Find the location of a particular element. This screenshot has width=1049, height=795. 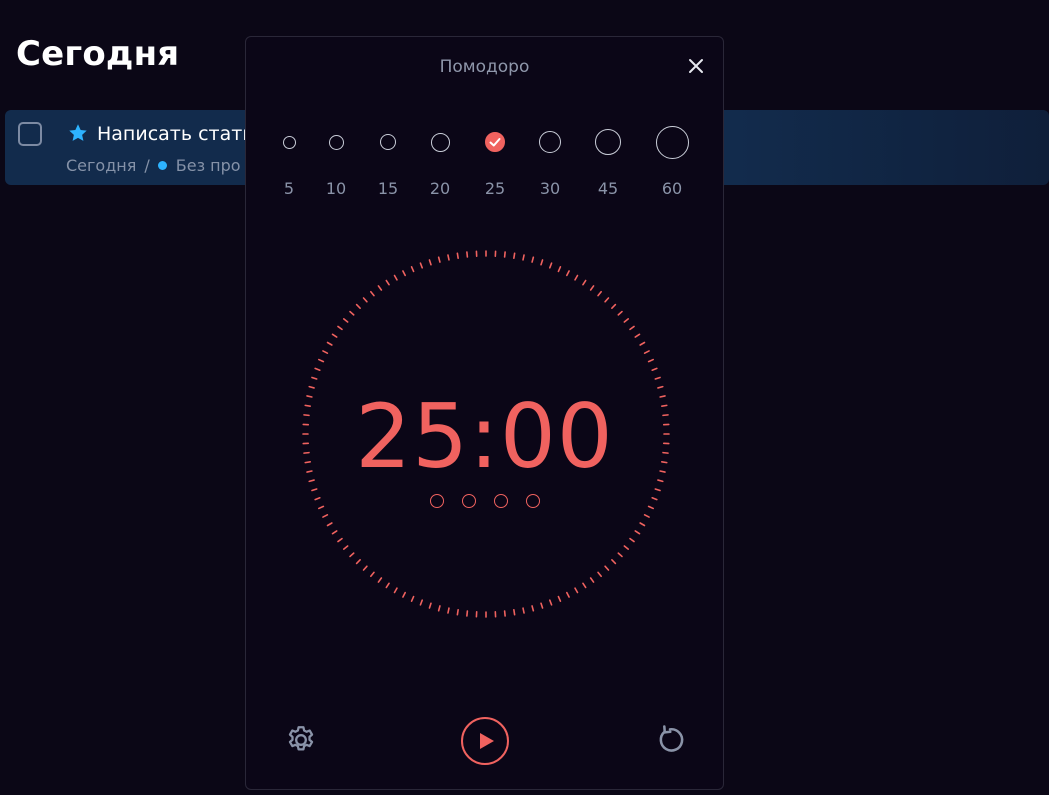

preset-label: 30 is located at coordinates (550, 188).